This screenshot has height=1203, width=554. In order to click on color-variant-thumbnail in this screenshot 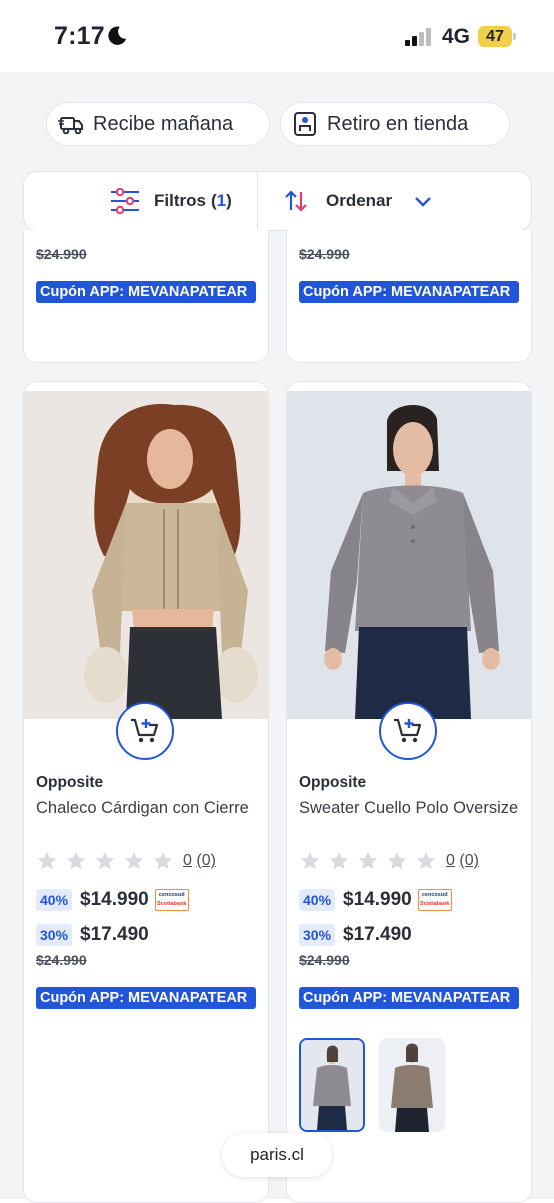, I will do `click(412, 1085)`.